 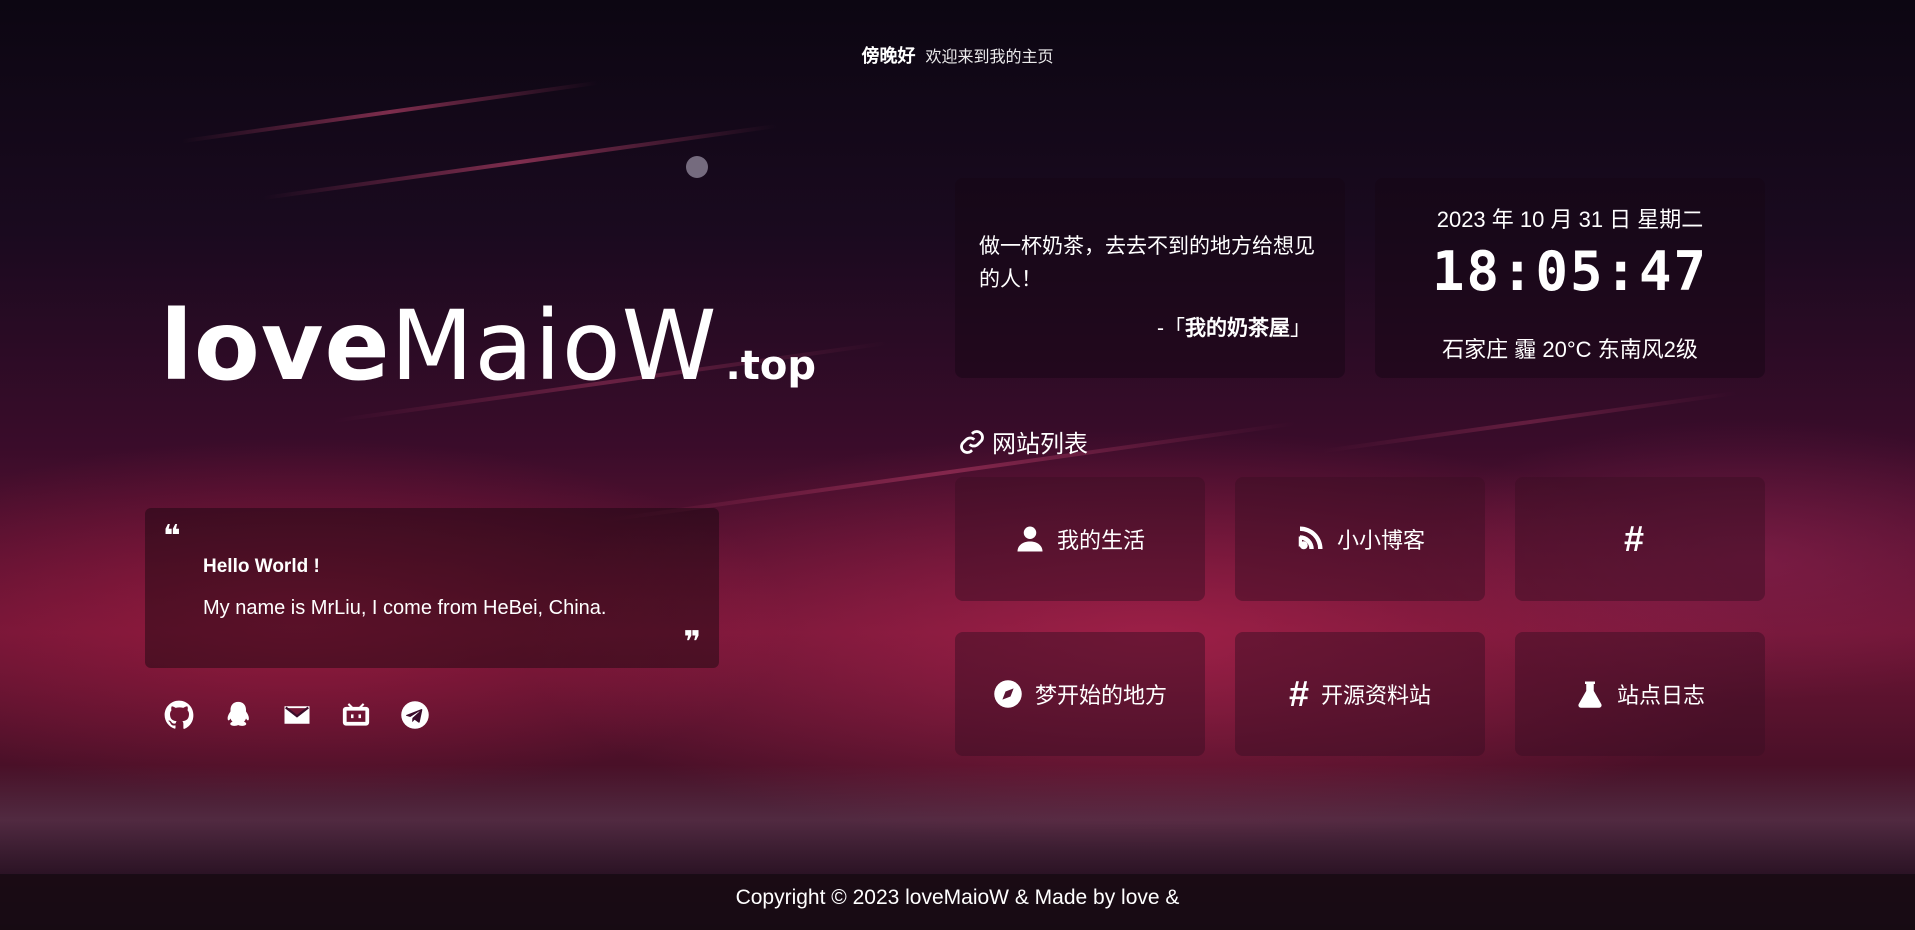 I want to click on quote-source-prefix: -「, so click(x=1171, y=328).